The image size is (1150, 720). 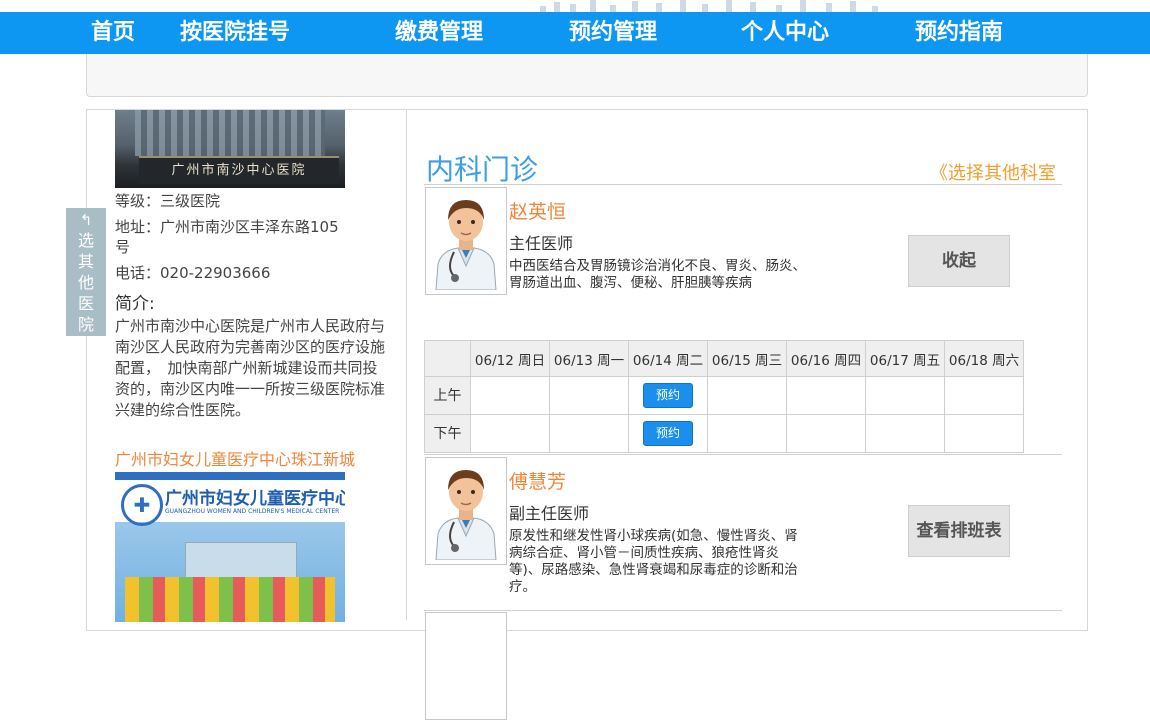 What do you see at coordinates (710, 6) in the screenshot?
I see `header-skyline-decoration` at bounding box center [710, 6].